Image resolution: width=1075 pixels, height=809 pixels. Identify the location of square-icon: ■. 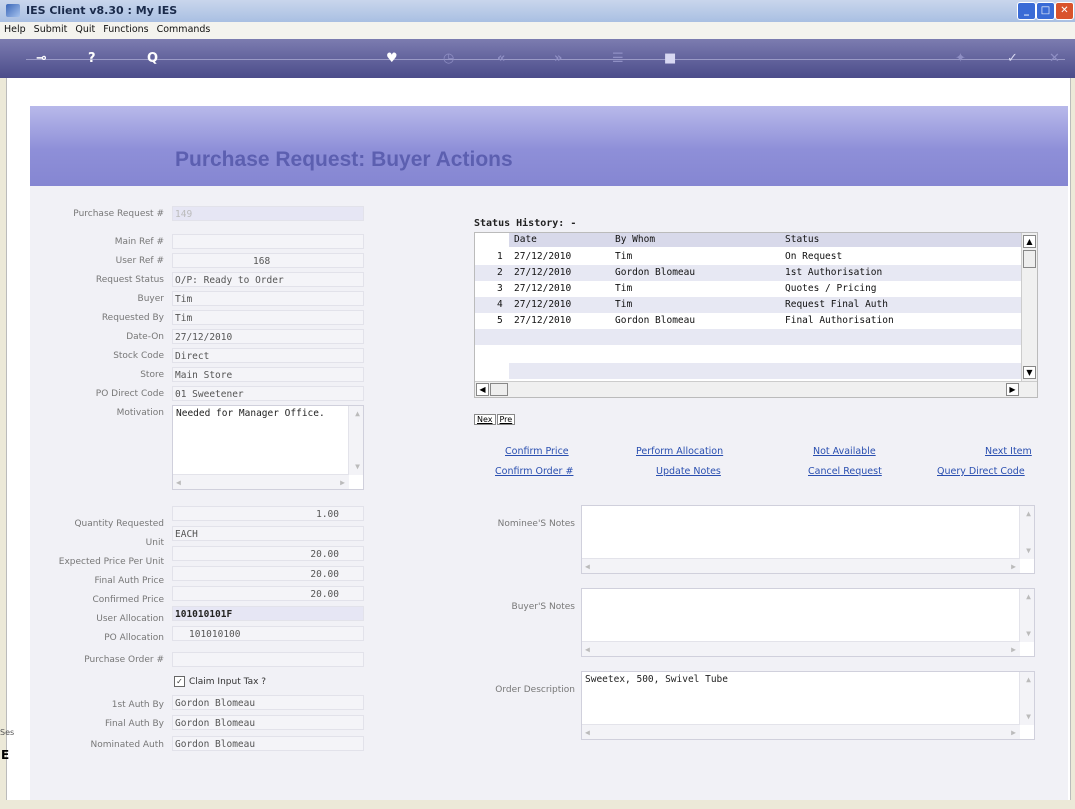
(670, 59).